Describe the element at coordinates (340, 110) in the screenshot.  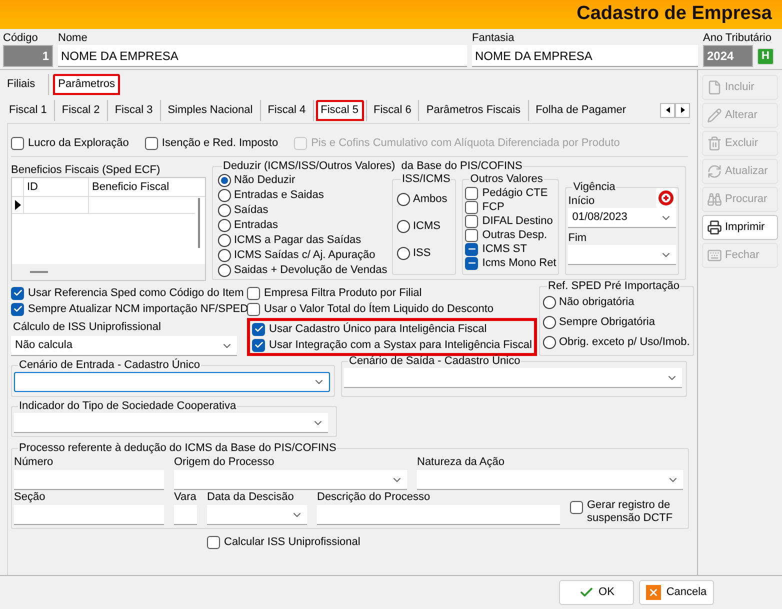
I see `tab: Fiscal 5` at that location.